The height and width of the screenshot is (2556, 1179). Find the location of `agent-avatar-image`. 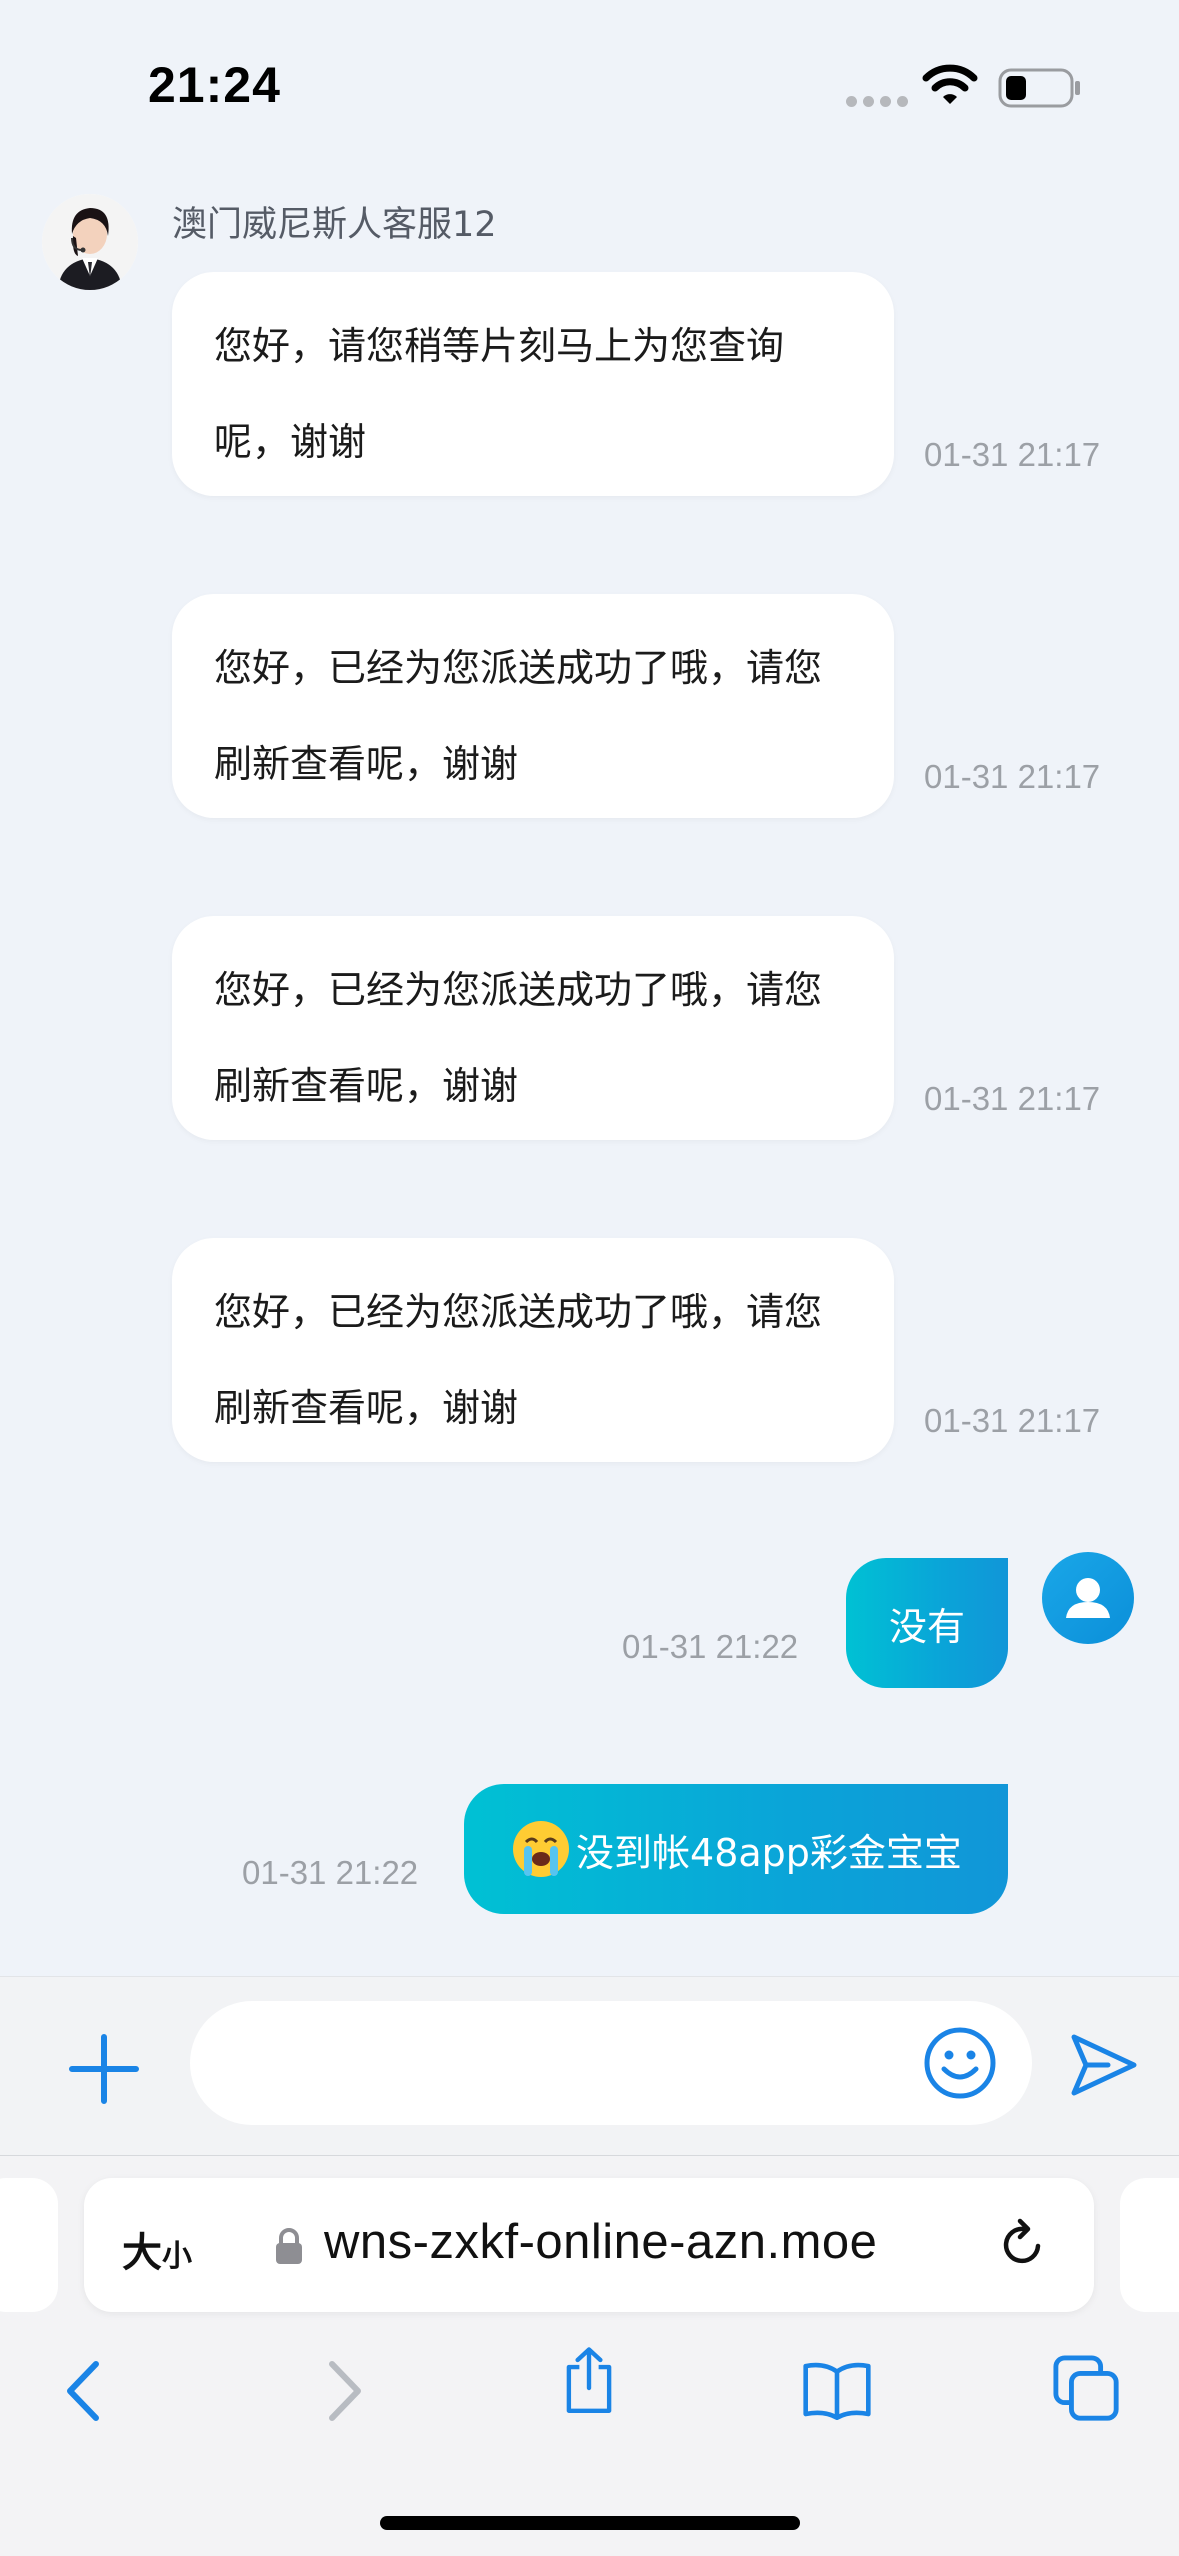

agent-avatar-image is located at coordinates (90, 242).